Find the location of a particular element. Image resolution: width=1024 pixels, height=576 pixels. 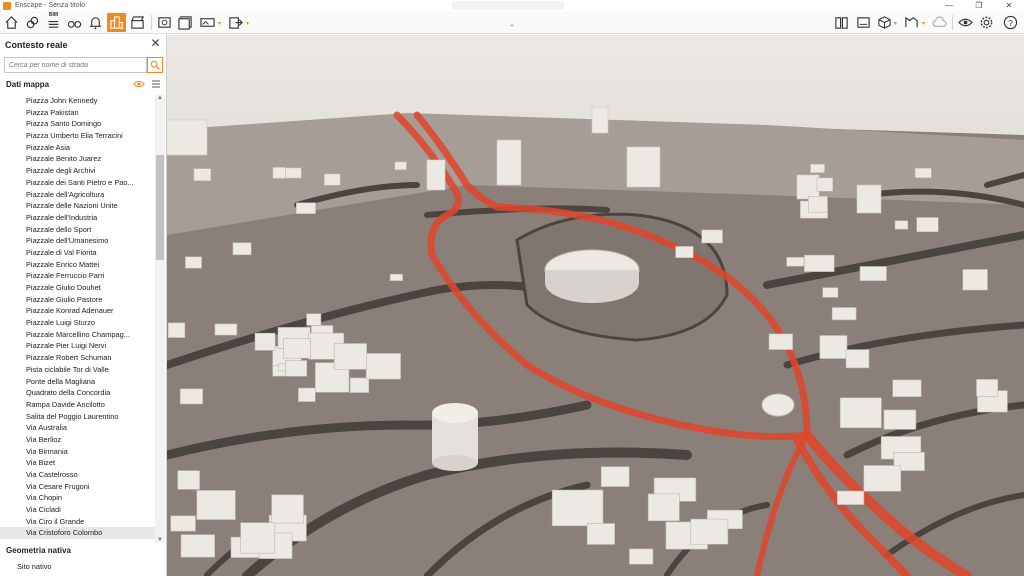

home-icon is located at coordinates (11, 22).